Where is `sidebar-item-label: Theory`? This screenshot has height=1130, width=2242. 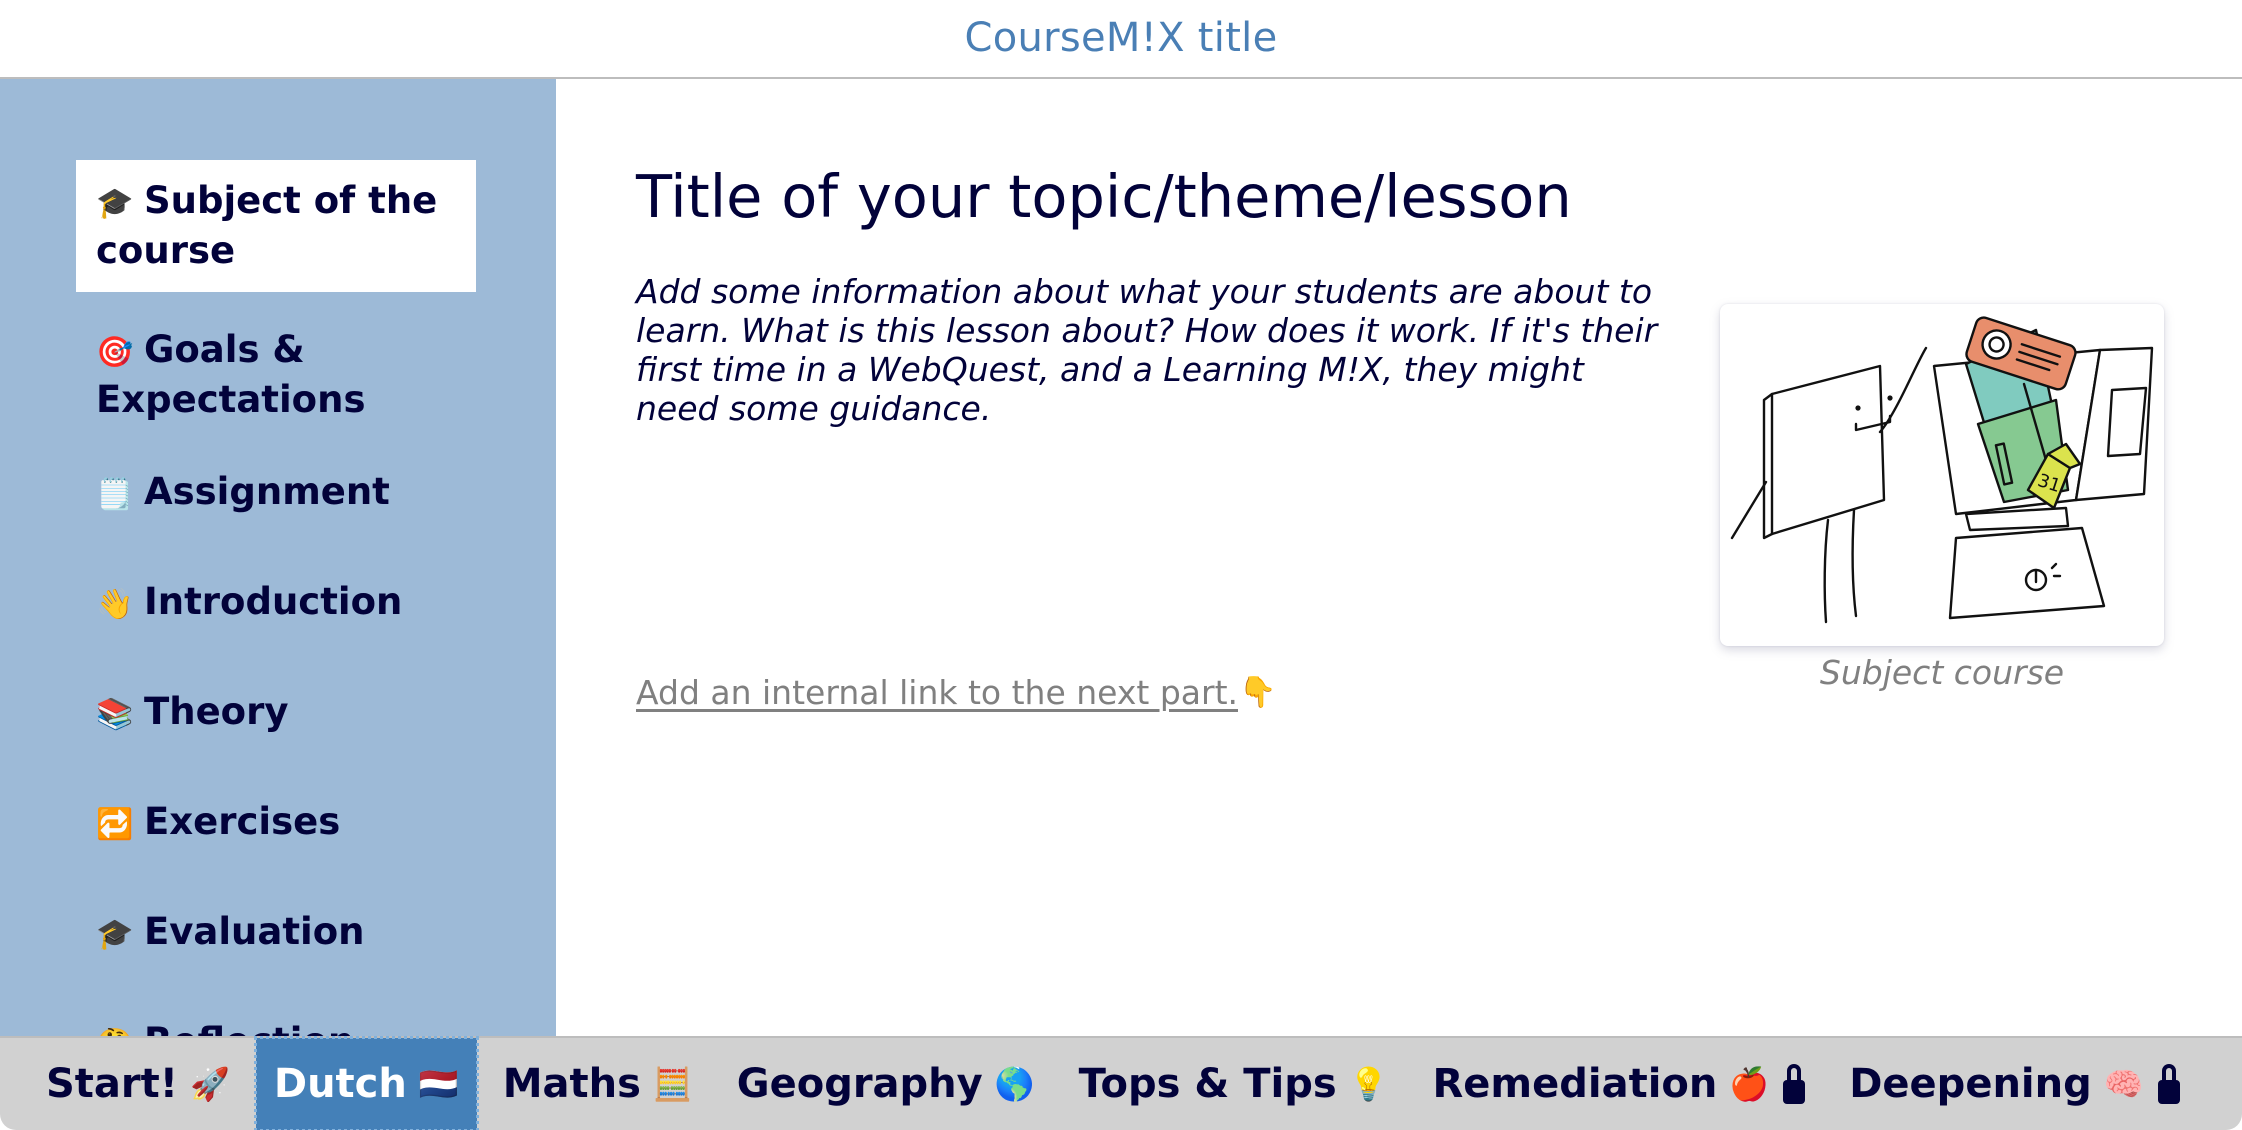 sidebar-item-label: Theory is located at coordinates (216, 711).